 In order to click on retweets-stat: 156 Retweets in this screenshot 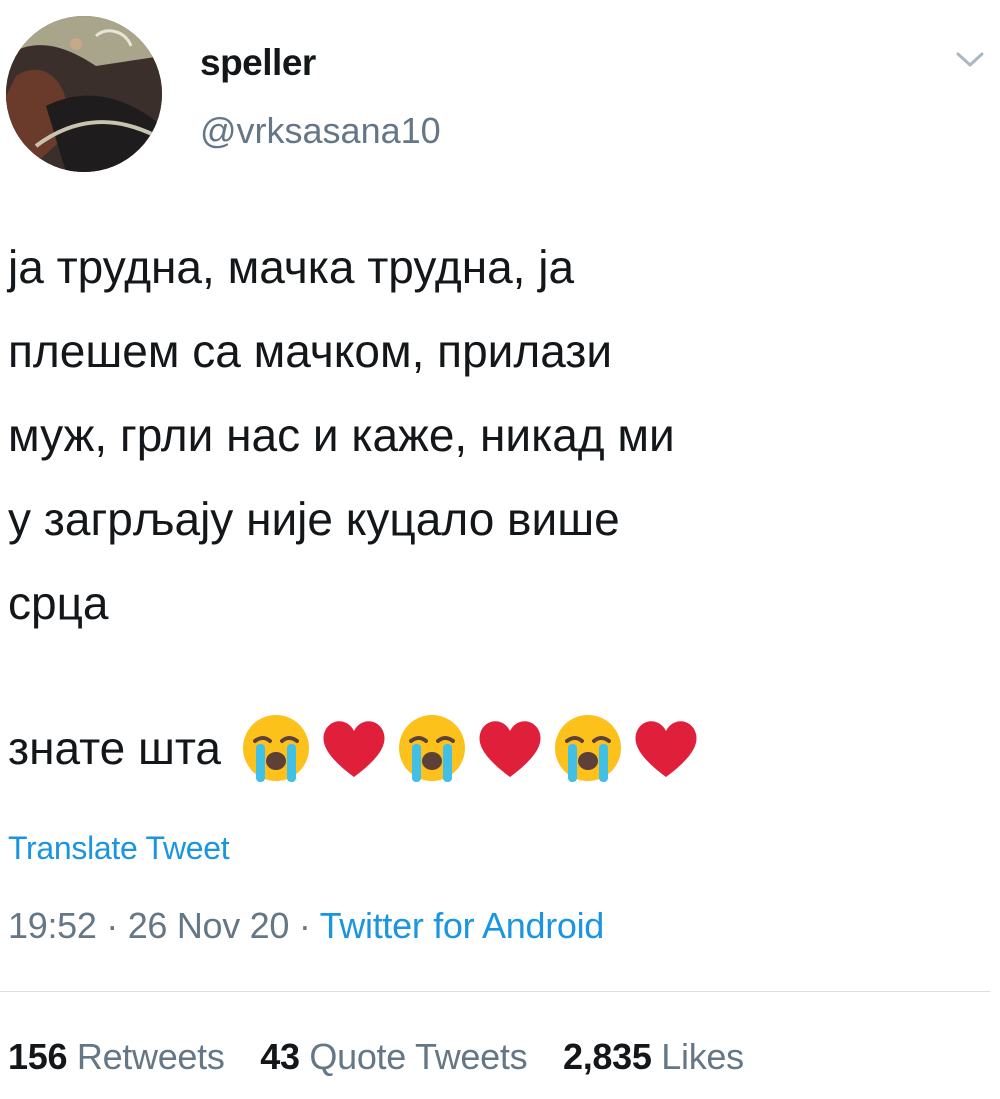, I will do `click(116, 1056)`.